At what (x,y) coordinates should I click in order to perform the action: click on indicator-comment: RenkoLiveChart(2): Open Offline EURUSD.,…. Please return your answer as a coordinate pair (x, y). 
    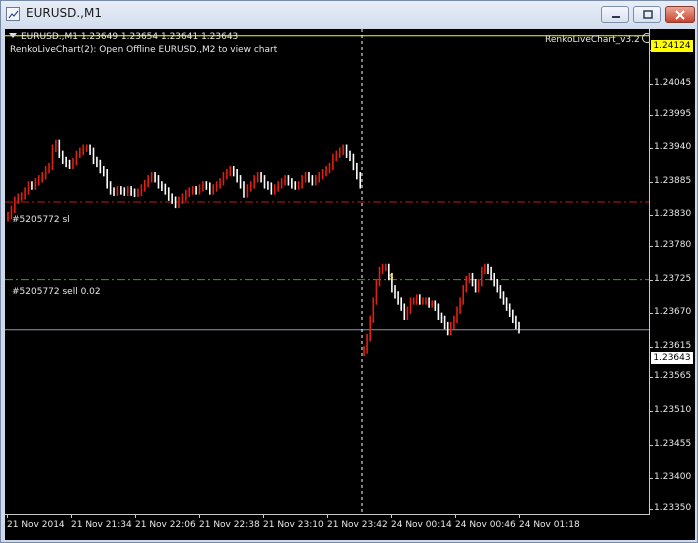
    Looking at the image, I should click on (144, 50).